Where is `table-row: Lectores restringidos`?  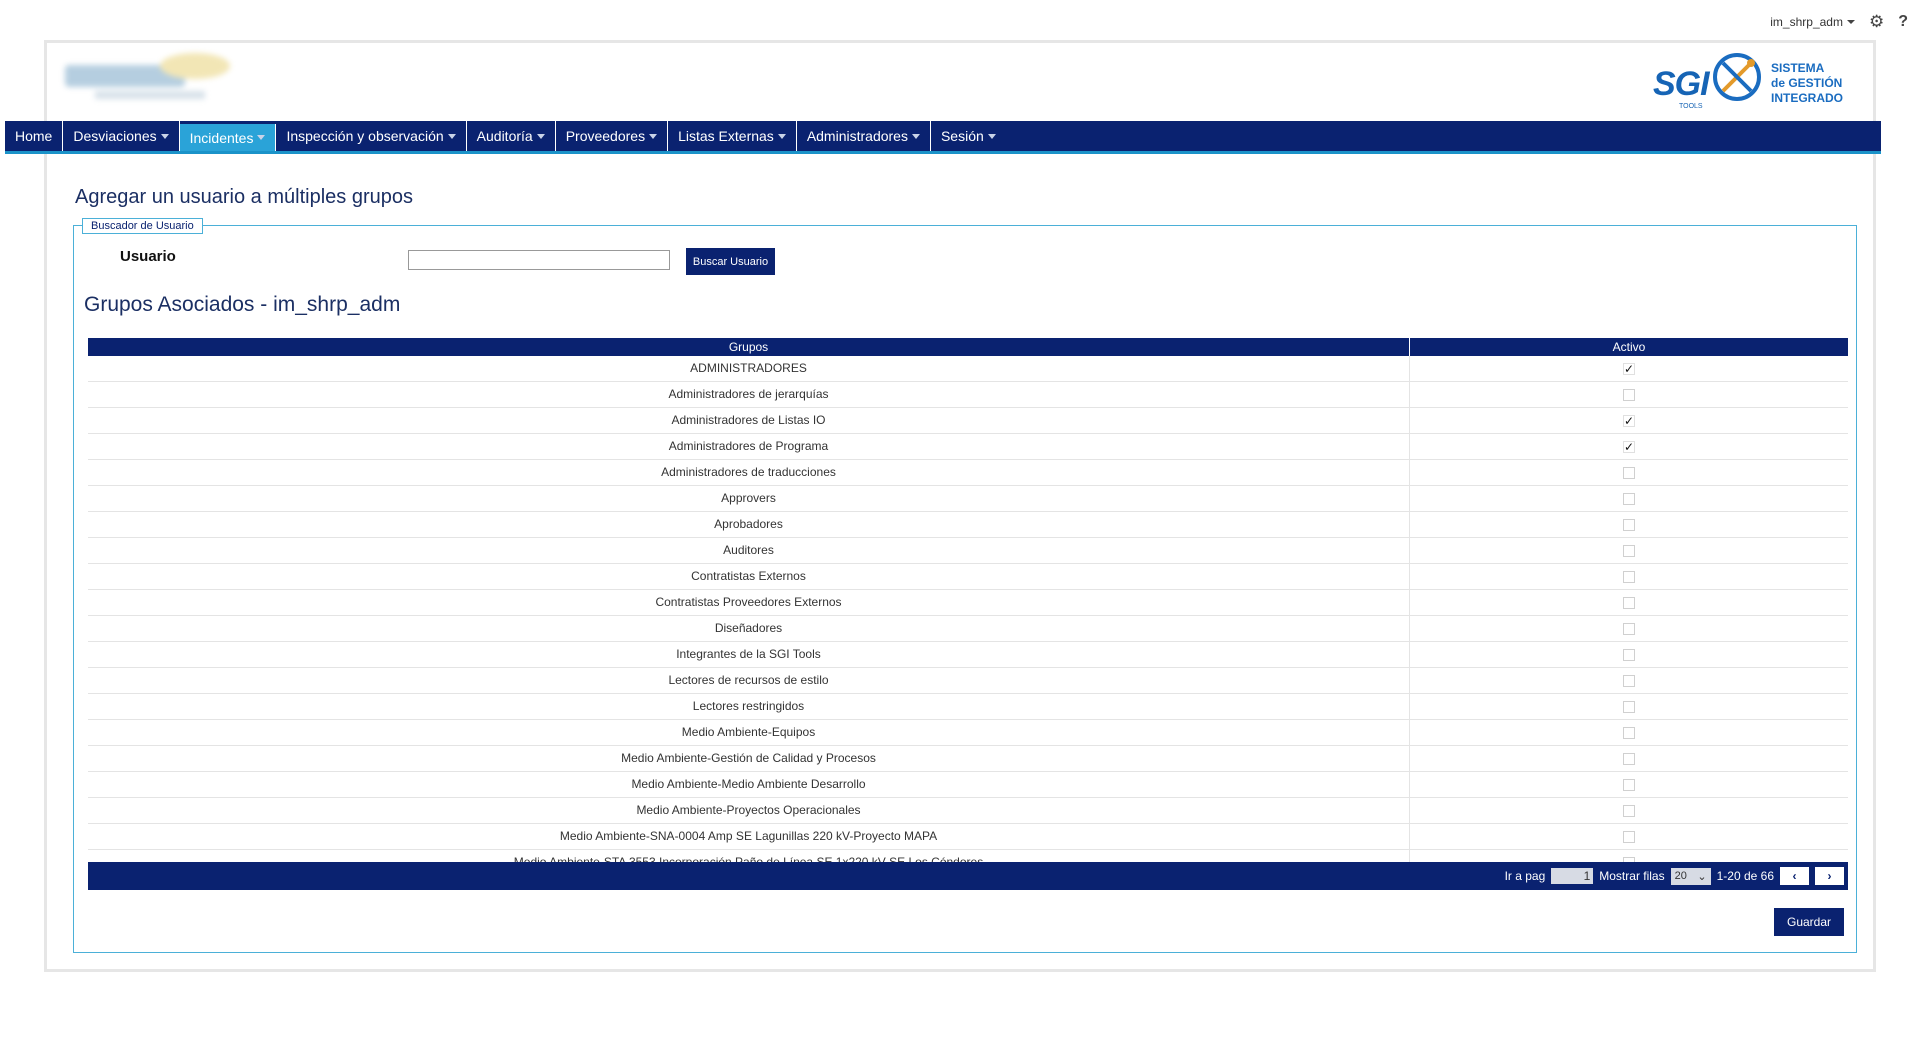 table-row: Lectores restringidos is located at coordinates (968, 707).